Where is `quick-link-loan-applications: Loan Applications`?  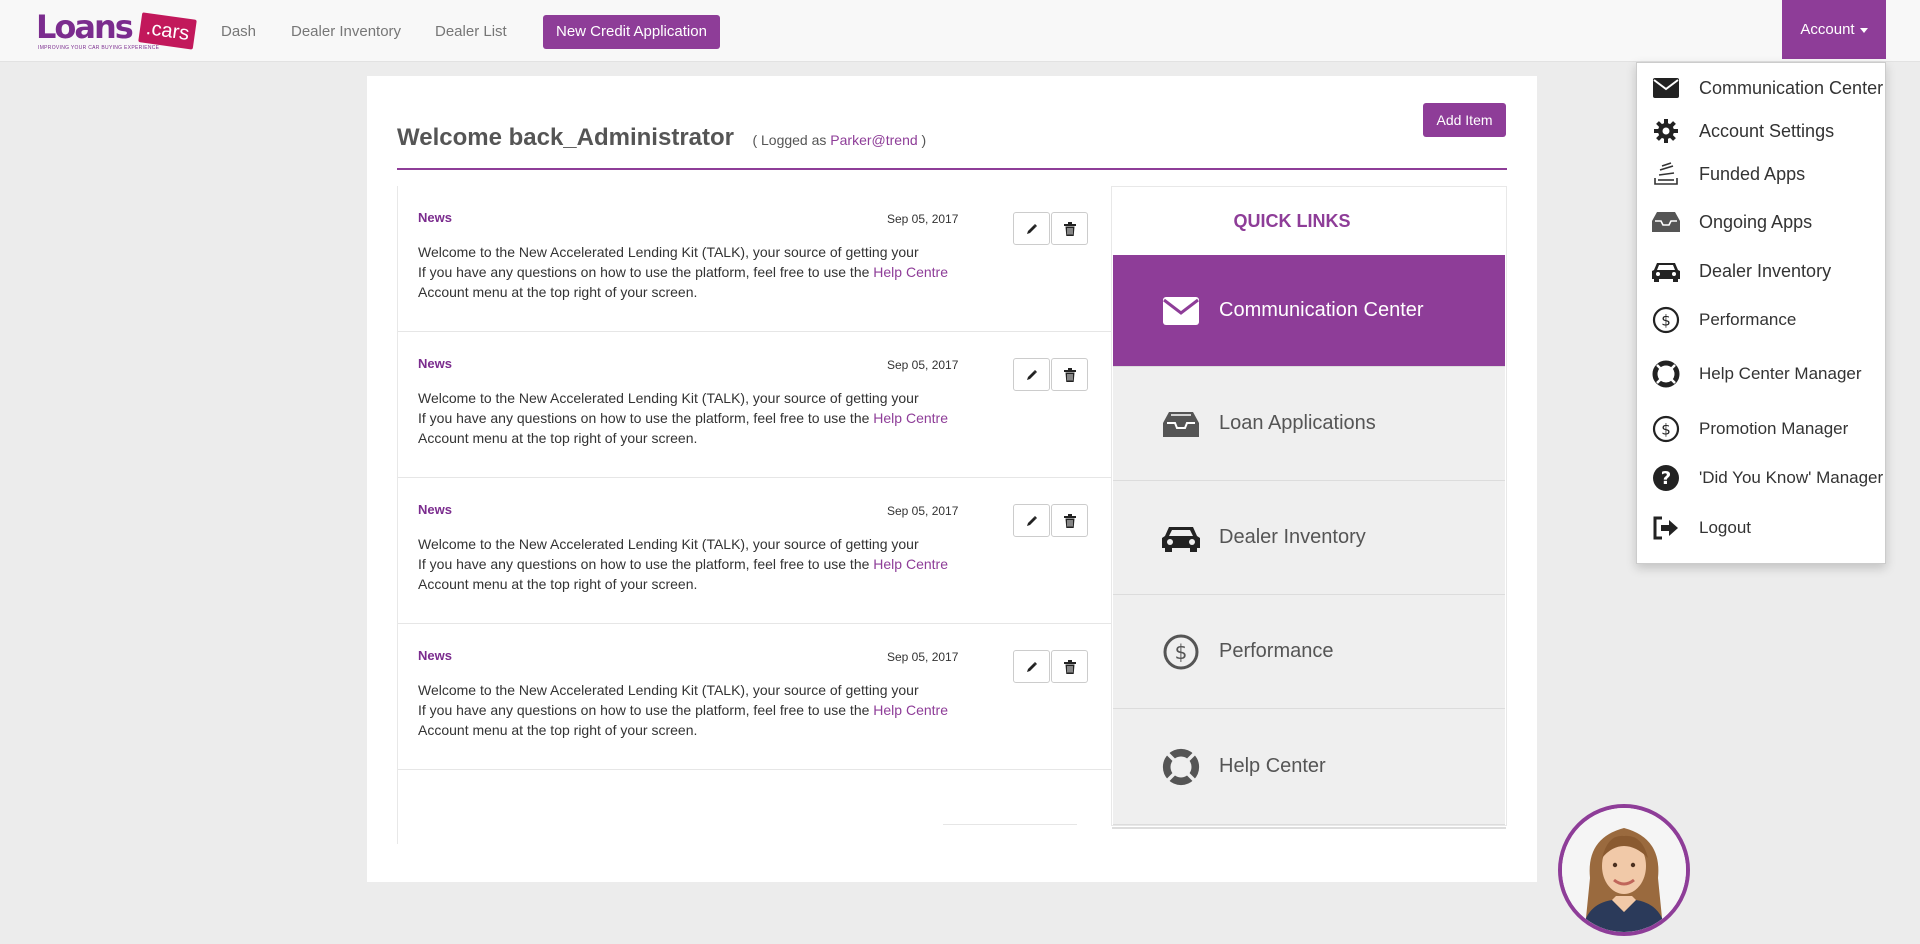
quick-link-loan-applications: Loan Applications is located at coordinates (1309, 424).